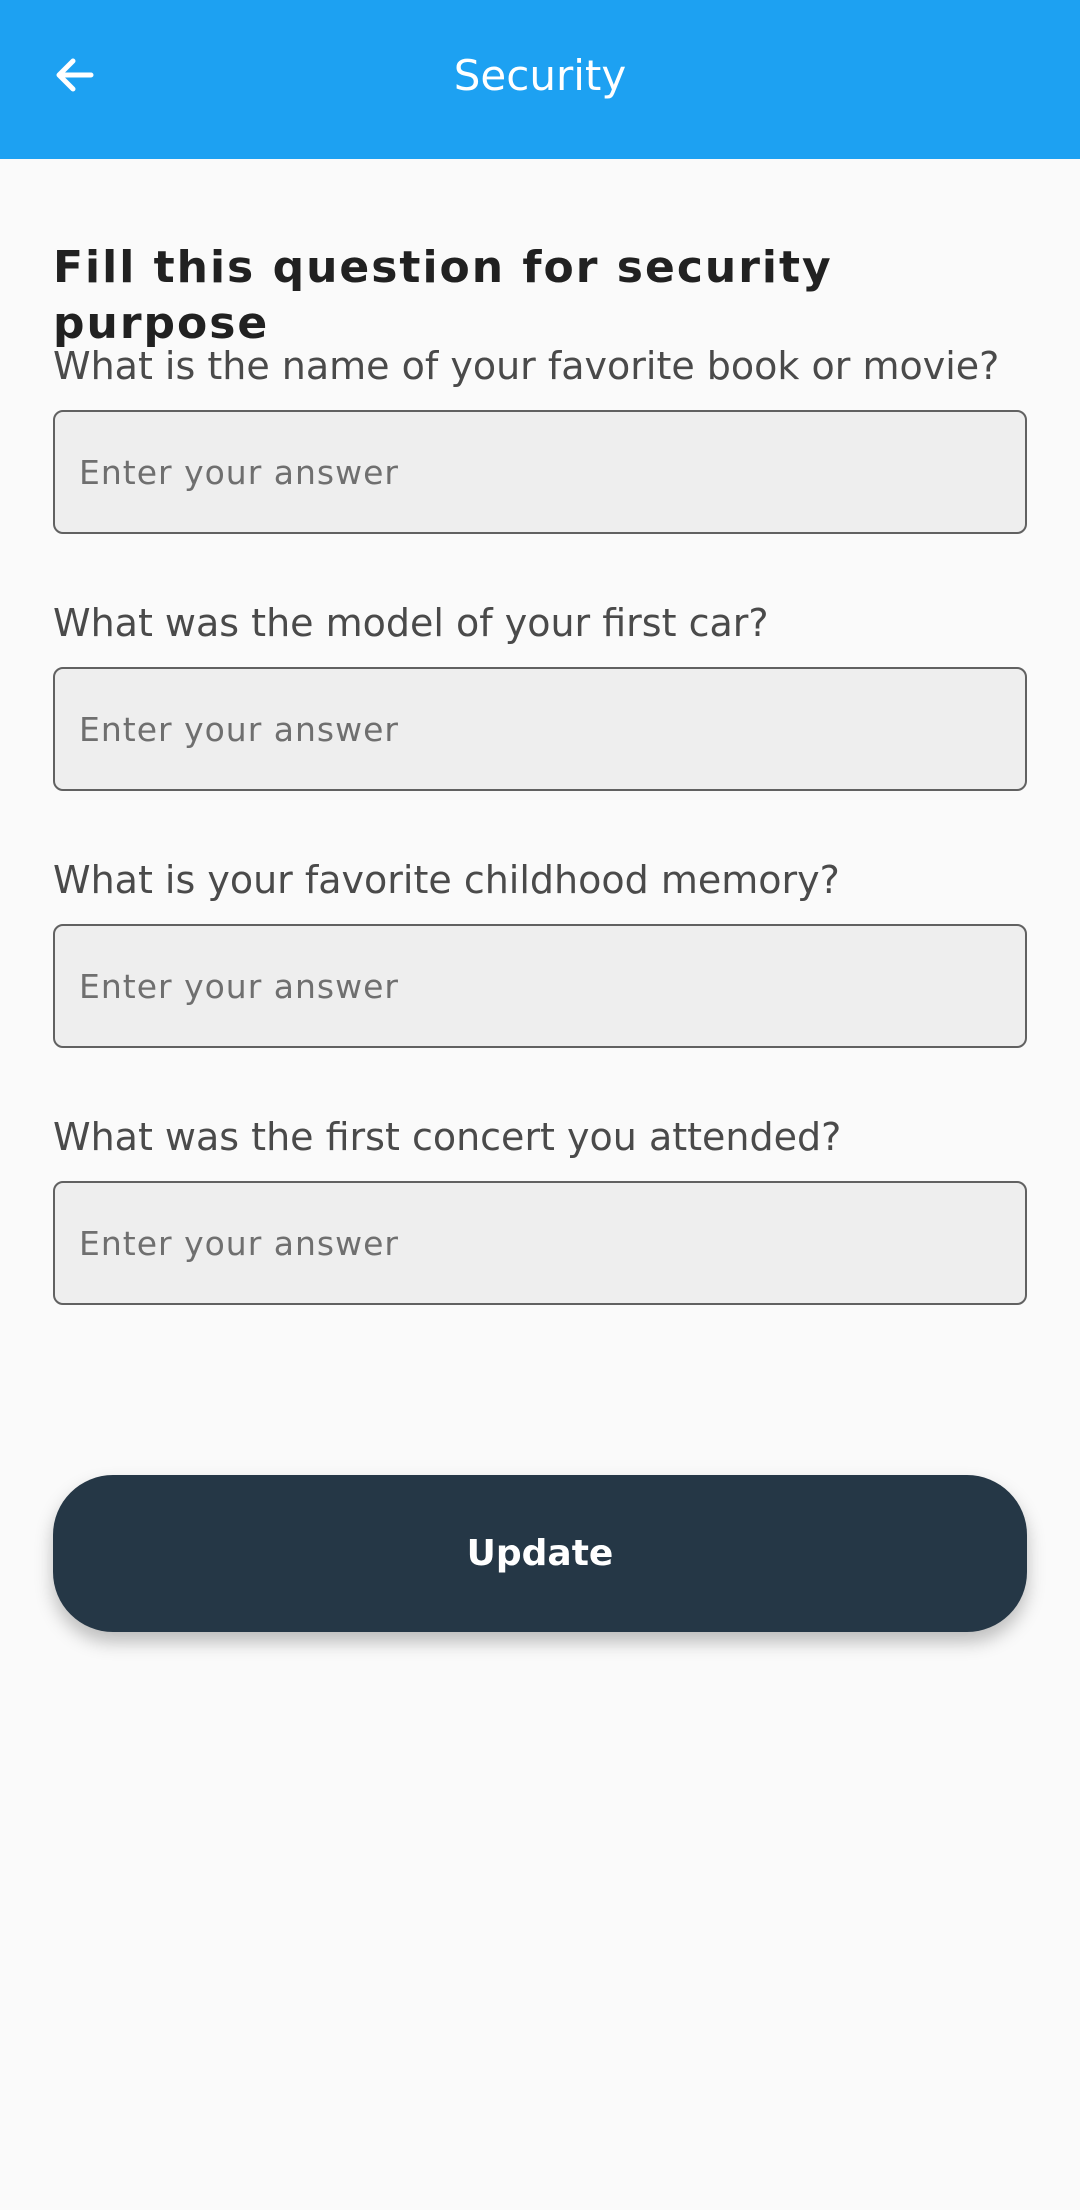  I want to click on app-bar: Security, so click(540, 79).